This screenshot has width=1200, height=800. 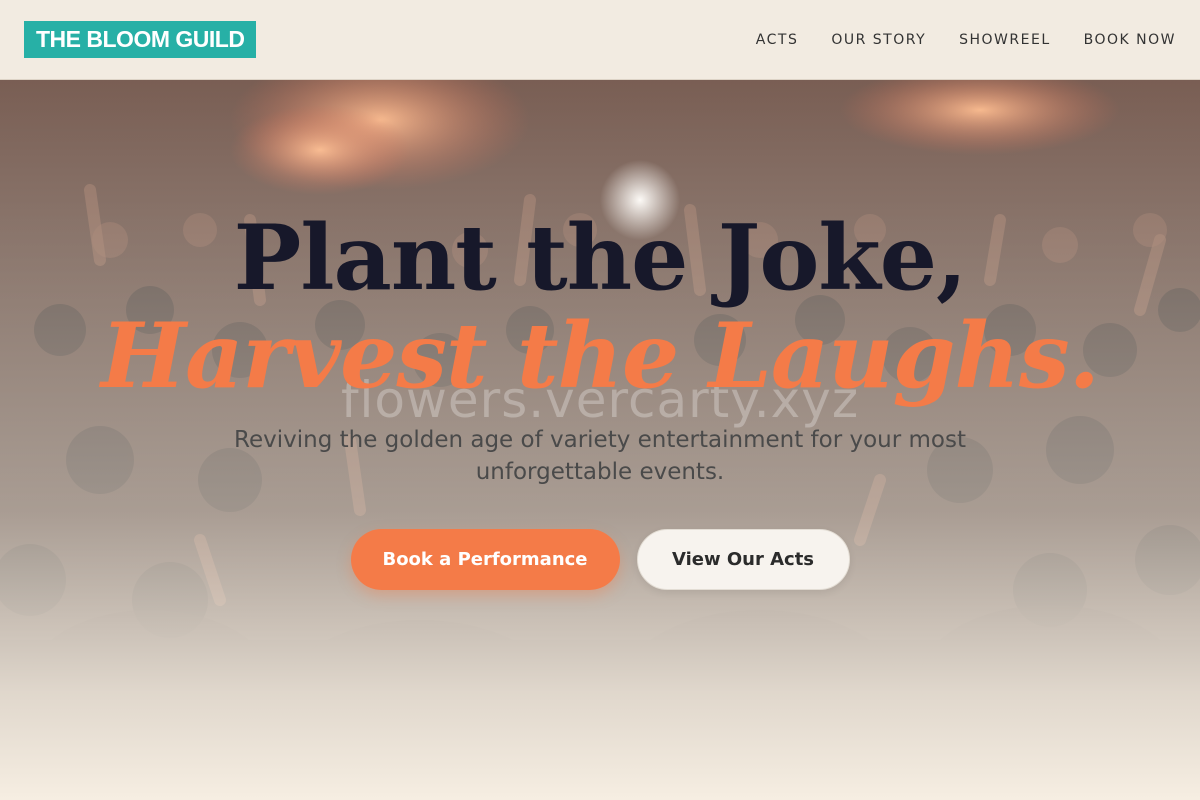 What do you see at coordinates (1005, 40) in the screenshot?
I see `nav-link-showreel: SHOWREEL` at bounding box center [1005, 40].